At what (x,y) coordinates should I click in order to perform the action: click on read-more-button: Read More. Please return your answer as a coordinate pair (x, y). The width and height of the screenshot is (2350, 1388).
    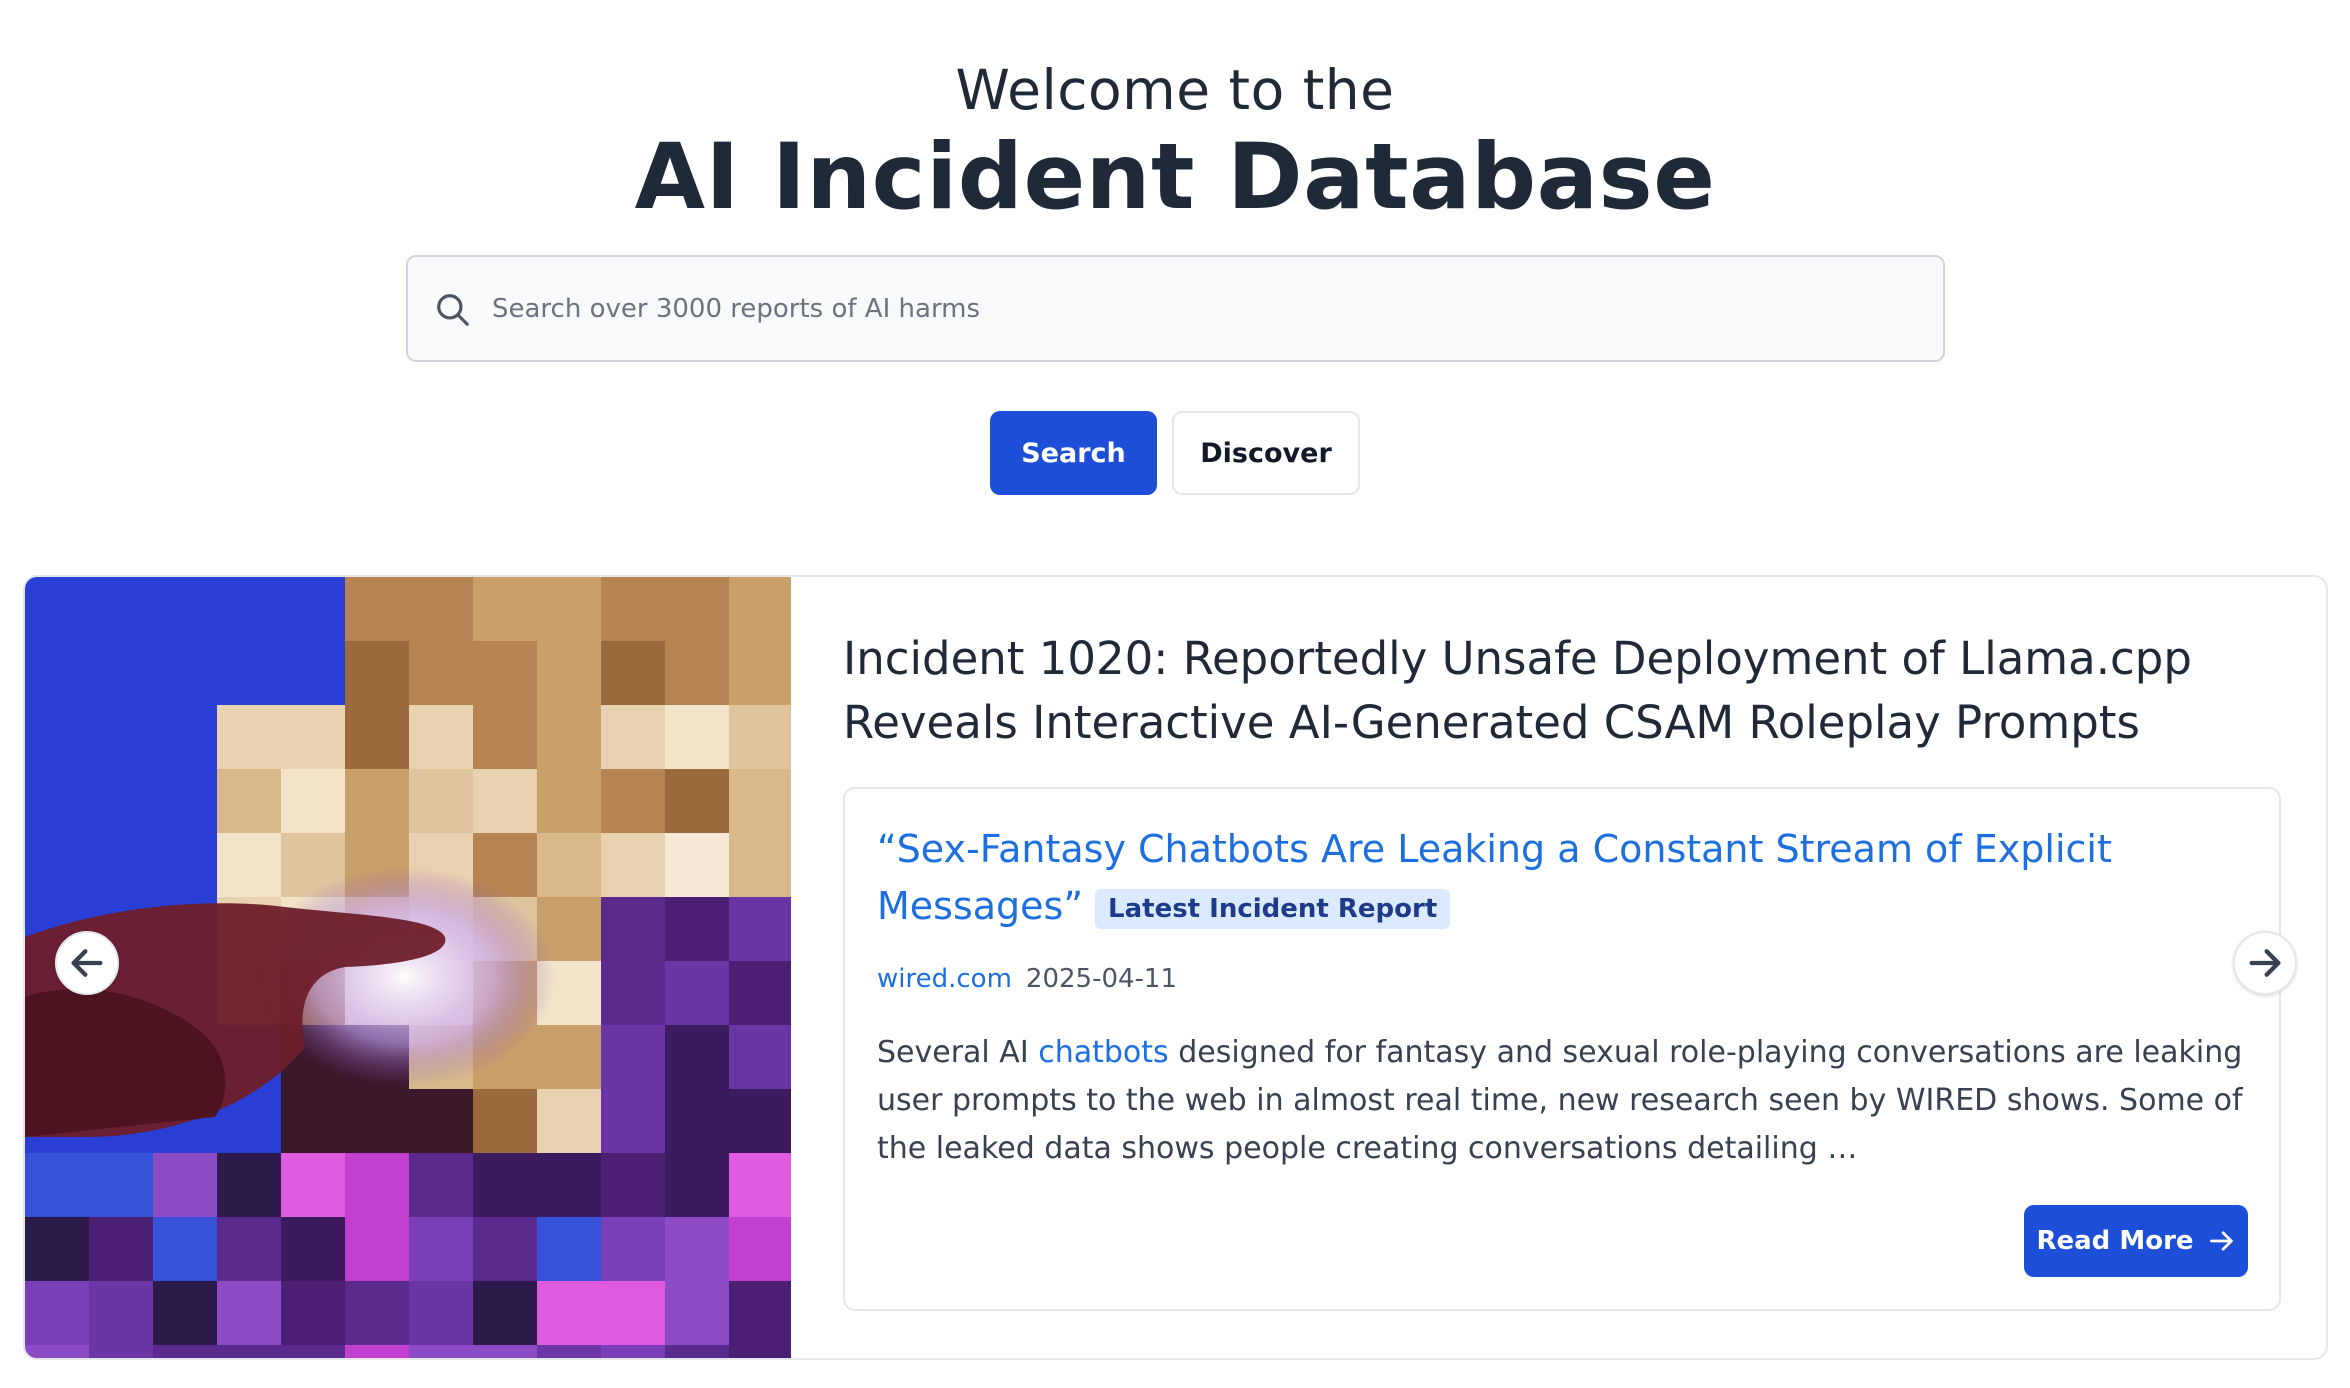
    Looking at the image, I should click on (2136, 1241).